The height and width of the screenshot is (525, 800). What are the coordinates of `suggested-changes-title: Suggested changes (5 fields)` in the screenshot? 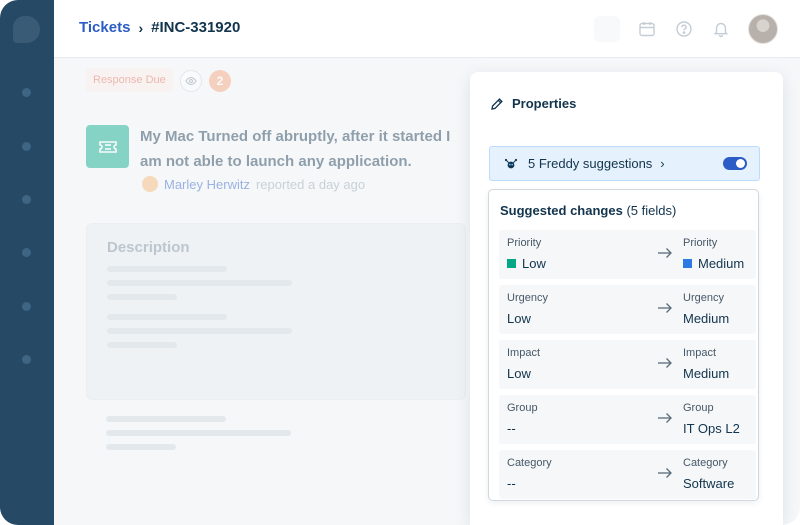 It's located at (588, 210).